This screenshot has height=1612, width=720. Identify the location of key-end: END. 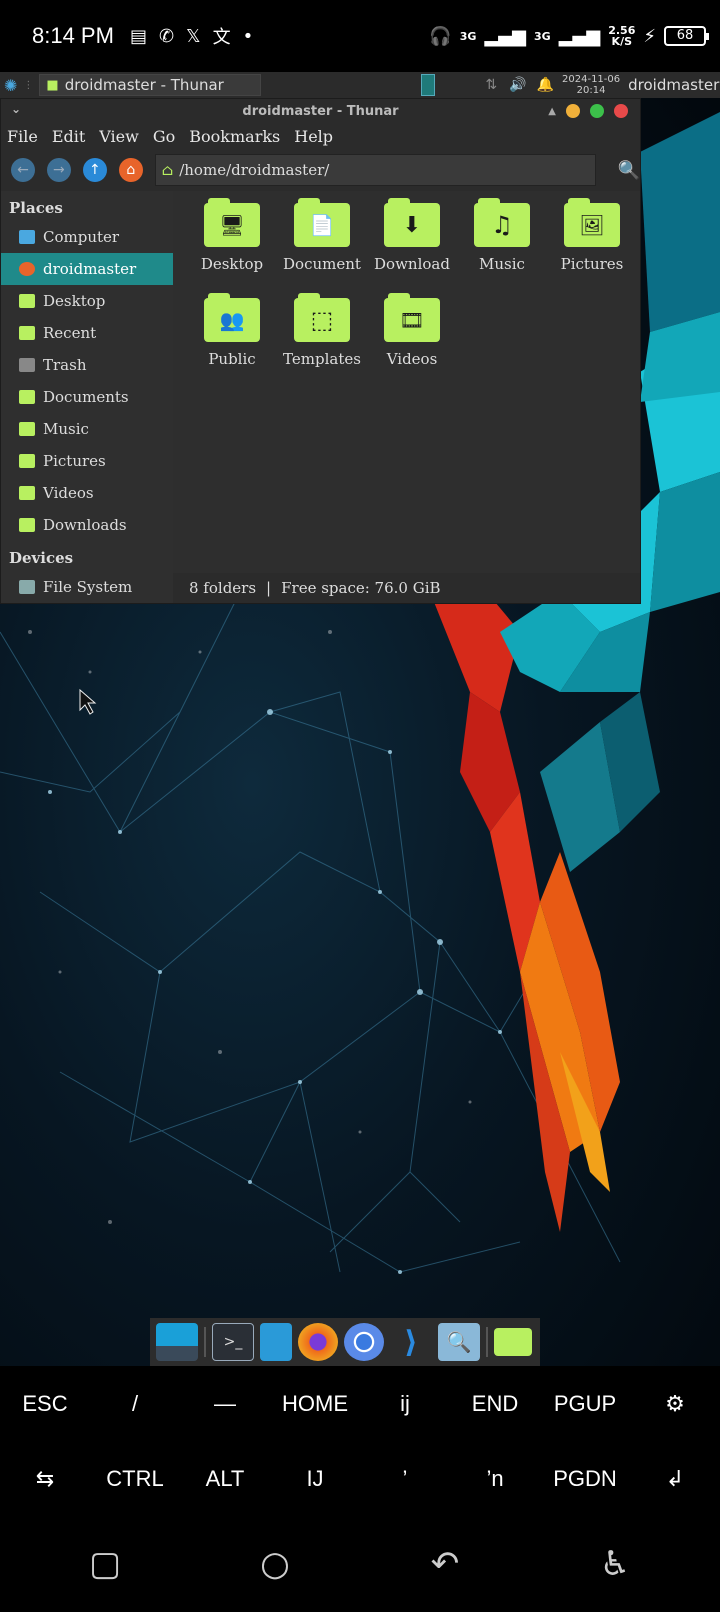
(495, 1404).